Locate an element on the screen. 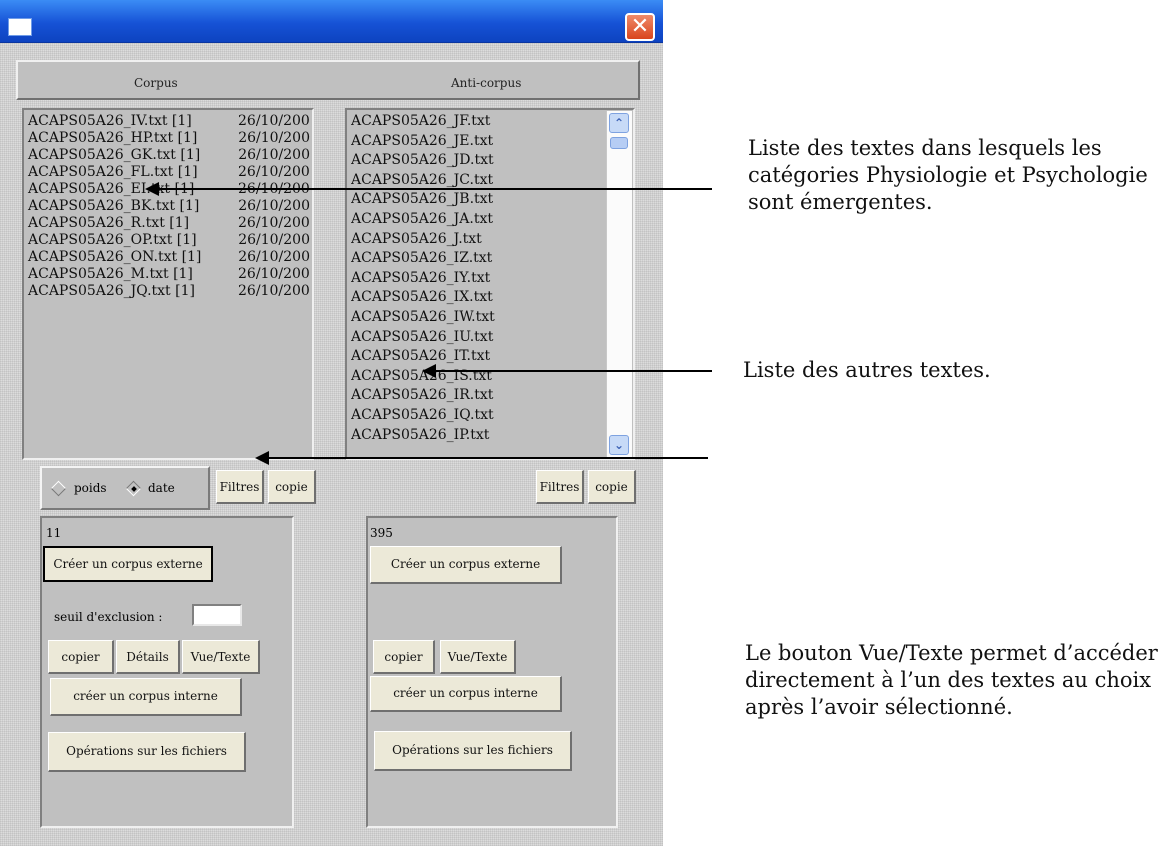 The height and width of the screenshot is (846, 1168). anticorpus-count: 395 is located at coordinates (381, 533).